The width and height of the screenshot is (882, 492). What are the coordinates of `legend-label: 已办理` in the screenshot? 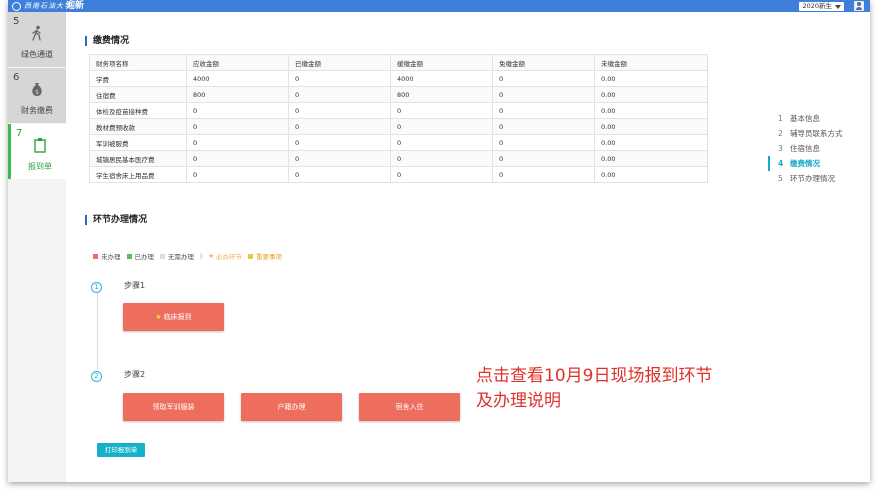 It's located at (144, 257).